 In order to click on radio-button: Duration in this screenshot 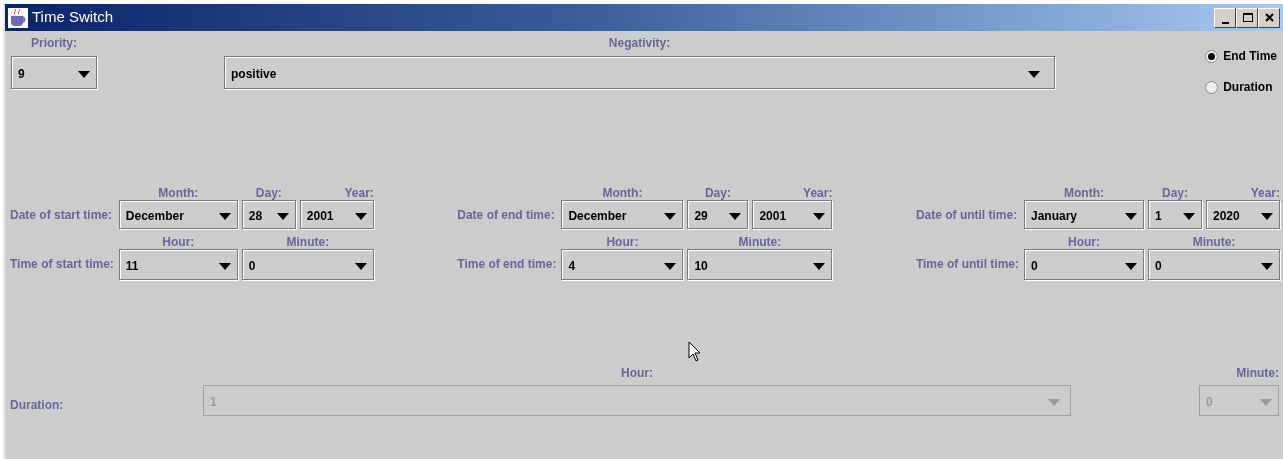, I will do `click(1241, 87)`.